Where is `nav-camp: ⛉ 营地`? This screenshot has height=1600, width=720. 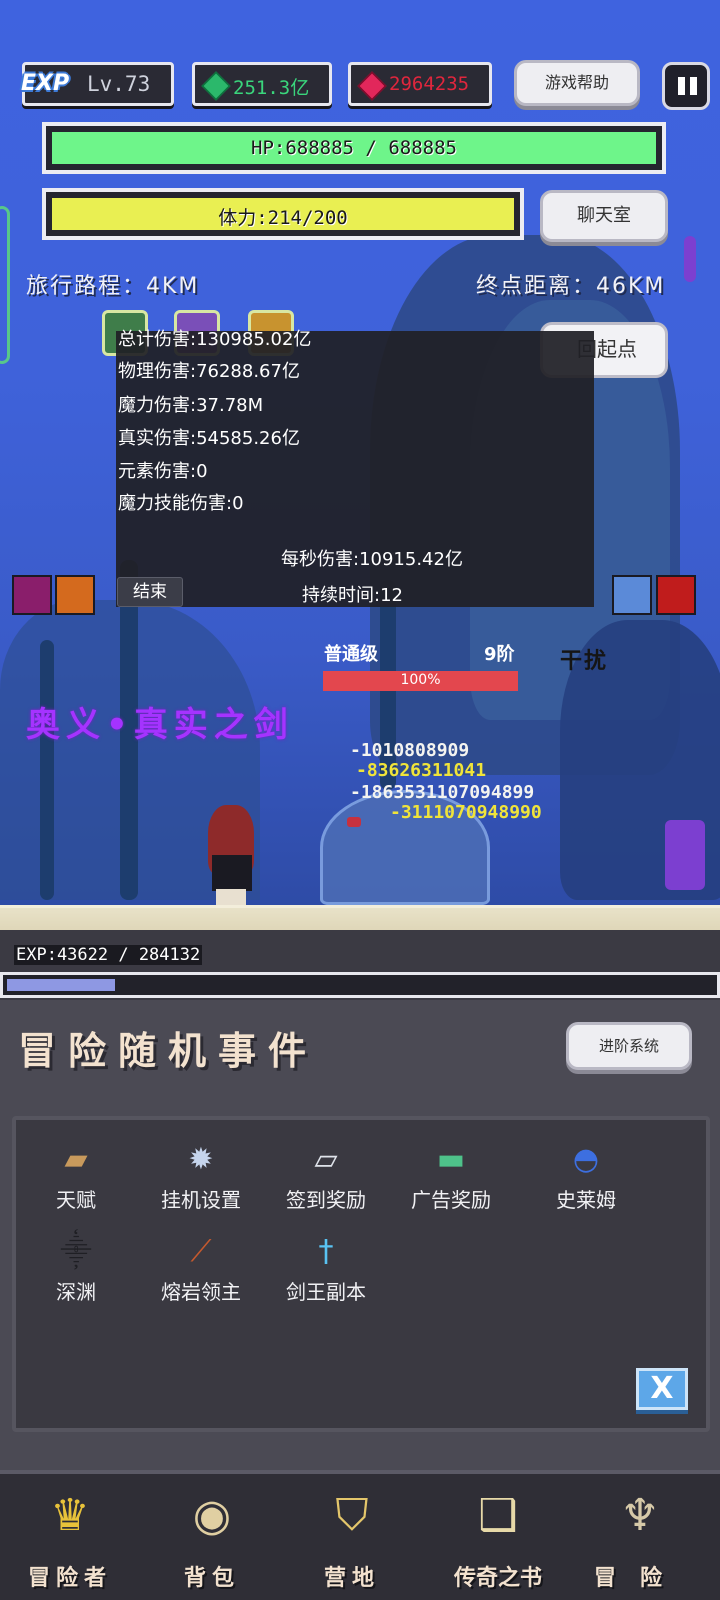
nav-camp: ⛉ 营地 is located at coordinates (352, 1538).